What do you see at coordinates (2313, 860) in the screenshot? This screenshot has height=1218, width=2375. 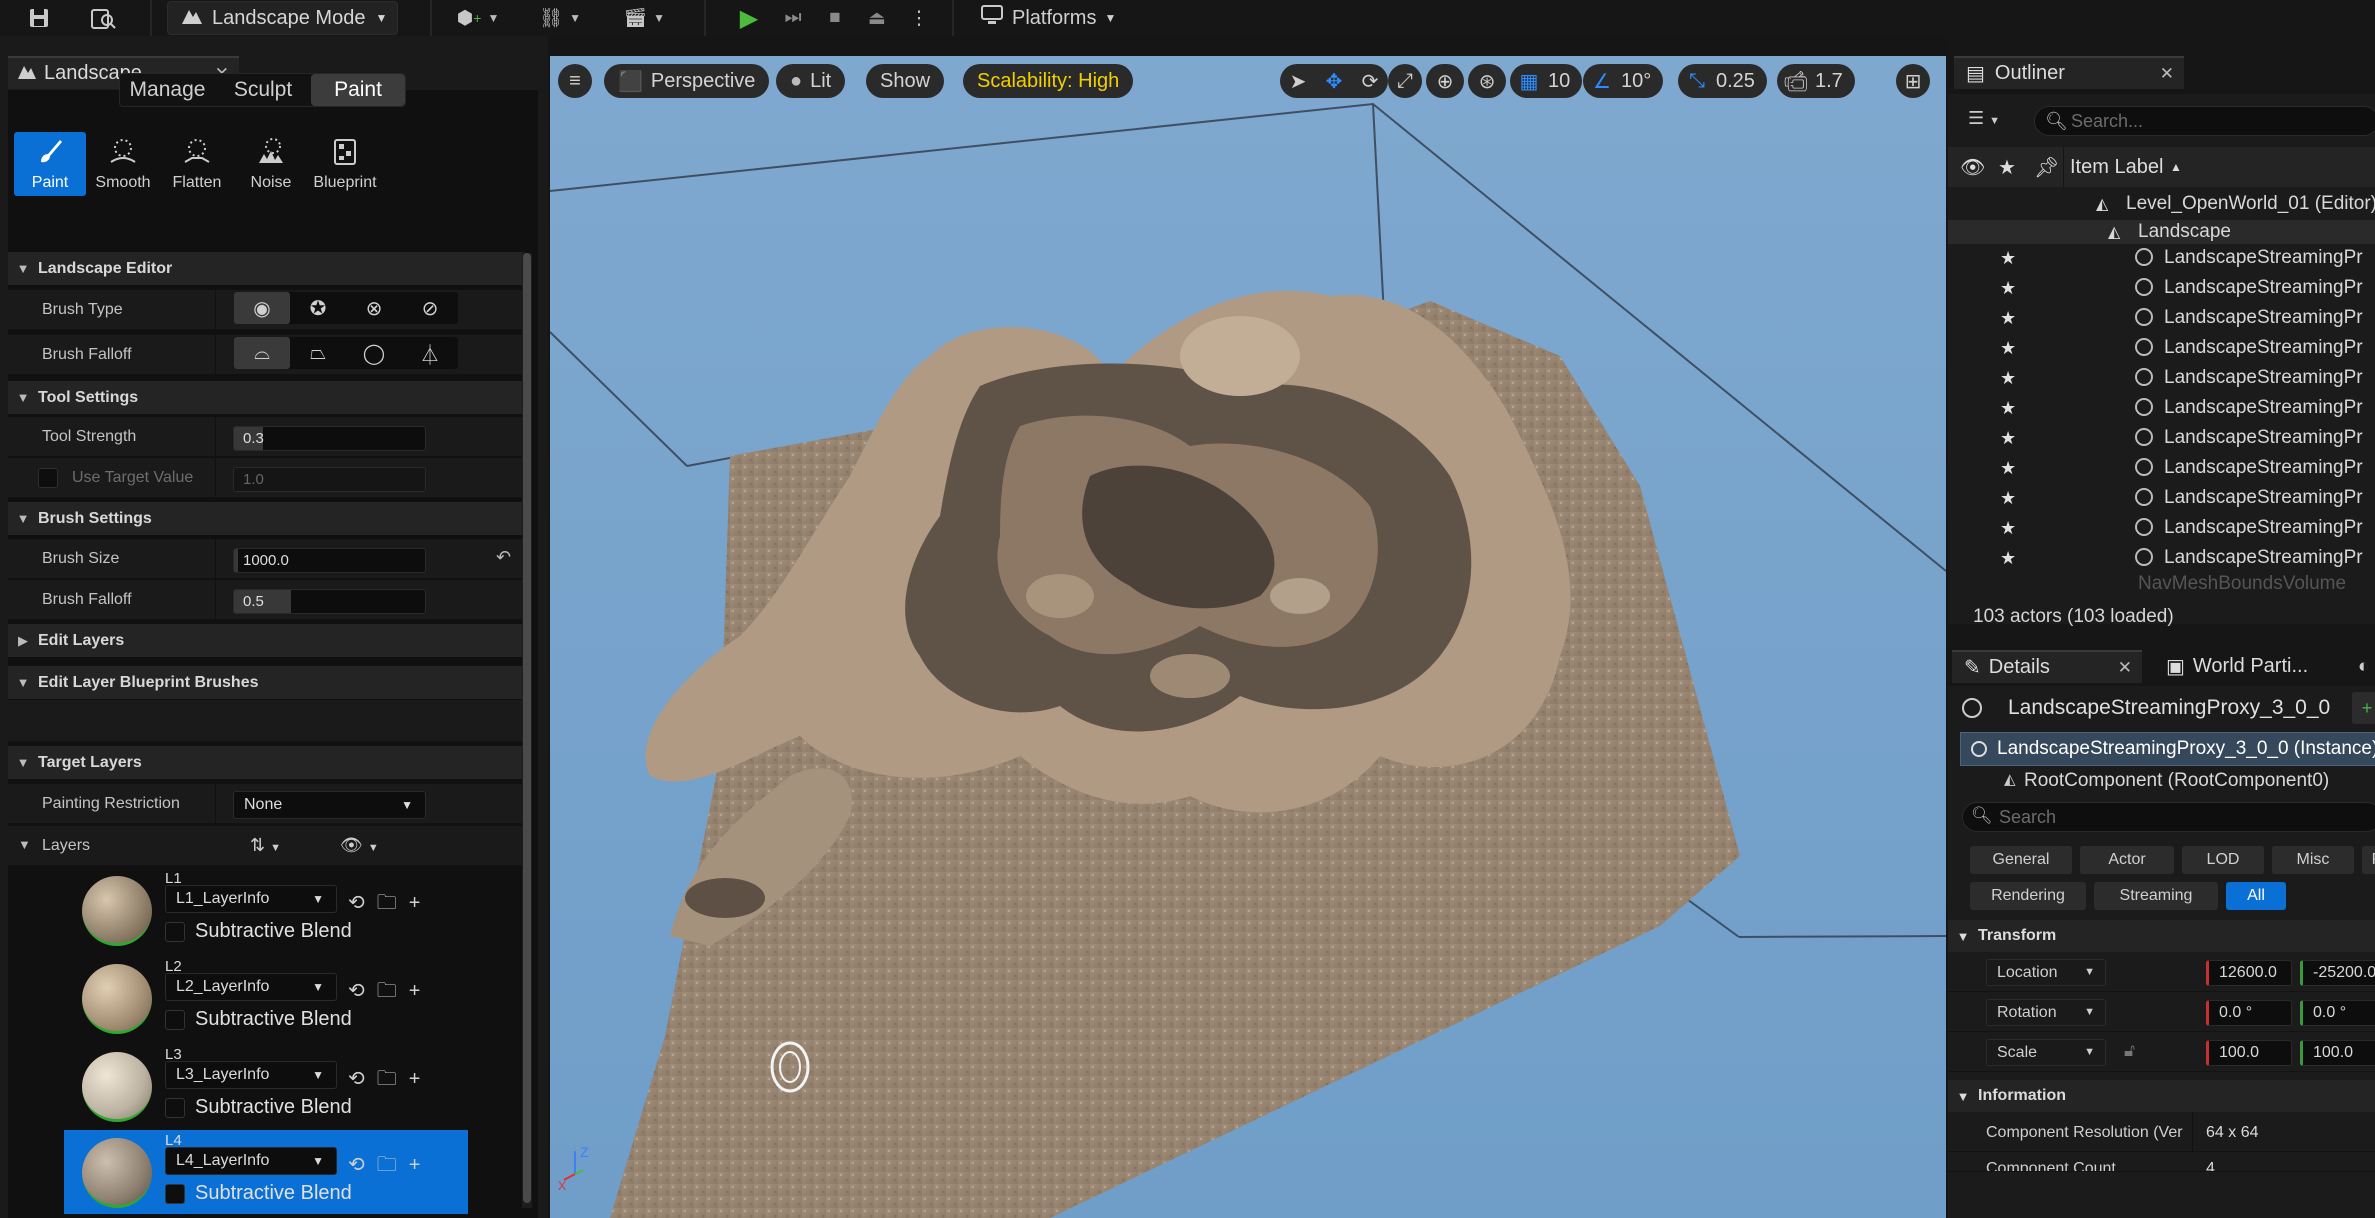 I see `category-misc: Misc` at bounding box center [2313, 860].